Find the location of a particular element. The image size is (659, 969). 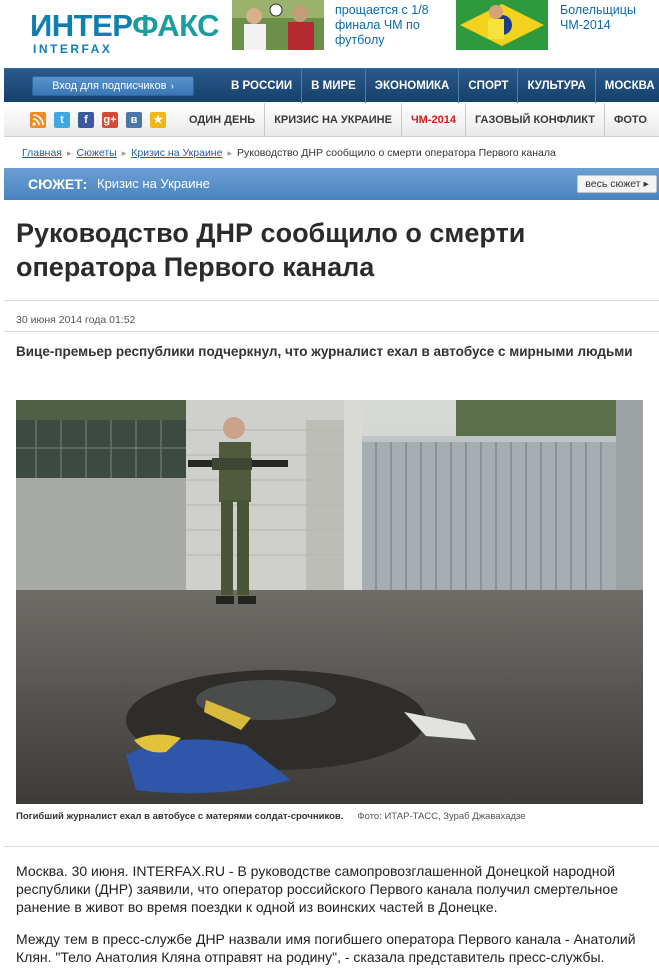

nav-item-world: В МИРЕ is located at coordinates (333, 86).